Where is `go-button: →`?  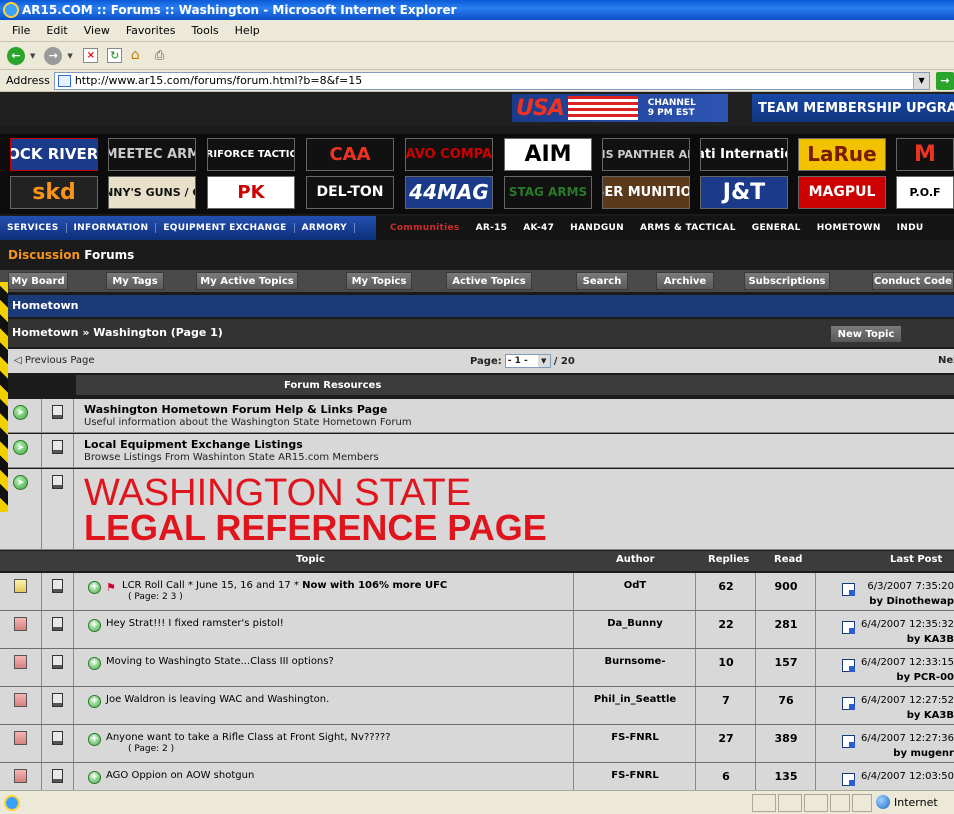 go-button: → is located at coordinates (945, 80).